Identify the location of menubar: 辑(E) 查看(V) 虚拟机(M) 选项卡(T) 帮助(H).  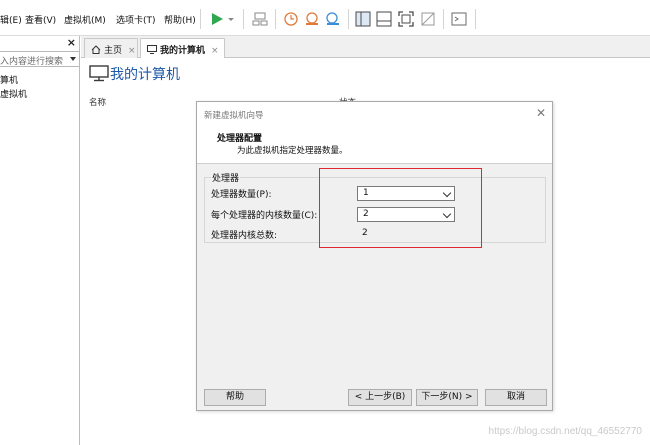
(325, 18).